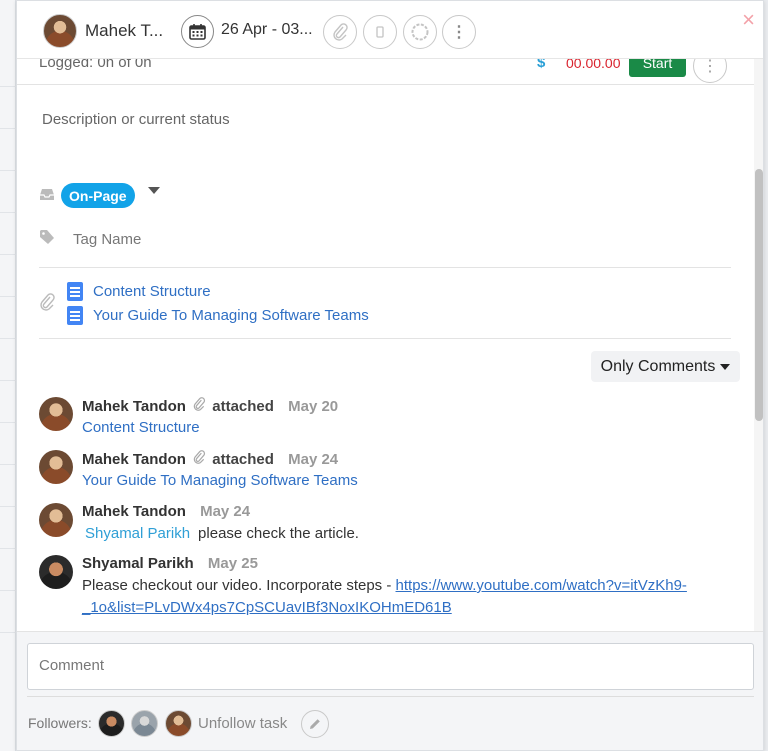 Image resolution: width=768 pixels, height=751 pixels. I want to click on activity-header: Shyamal Parikh May 25, so click(170, 563).